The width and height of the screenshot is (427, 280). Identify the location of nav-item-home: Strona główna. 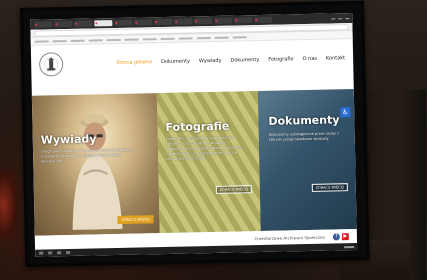
(134, 62).